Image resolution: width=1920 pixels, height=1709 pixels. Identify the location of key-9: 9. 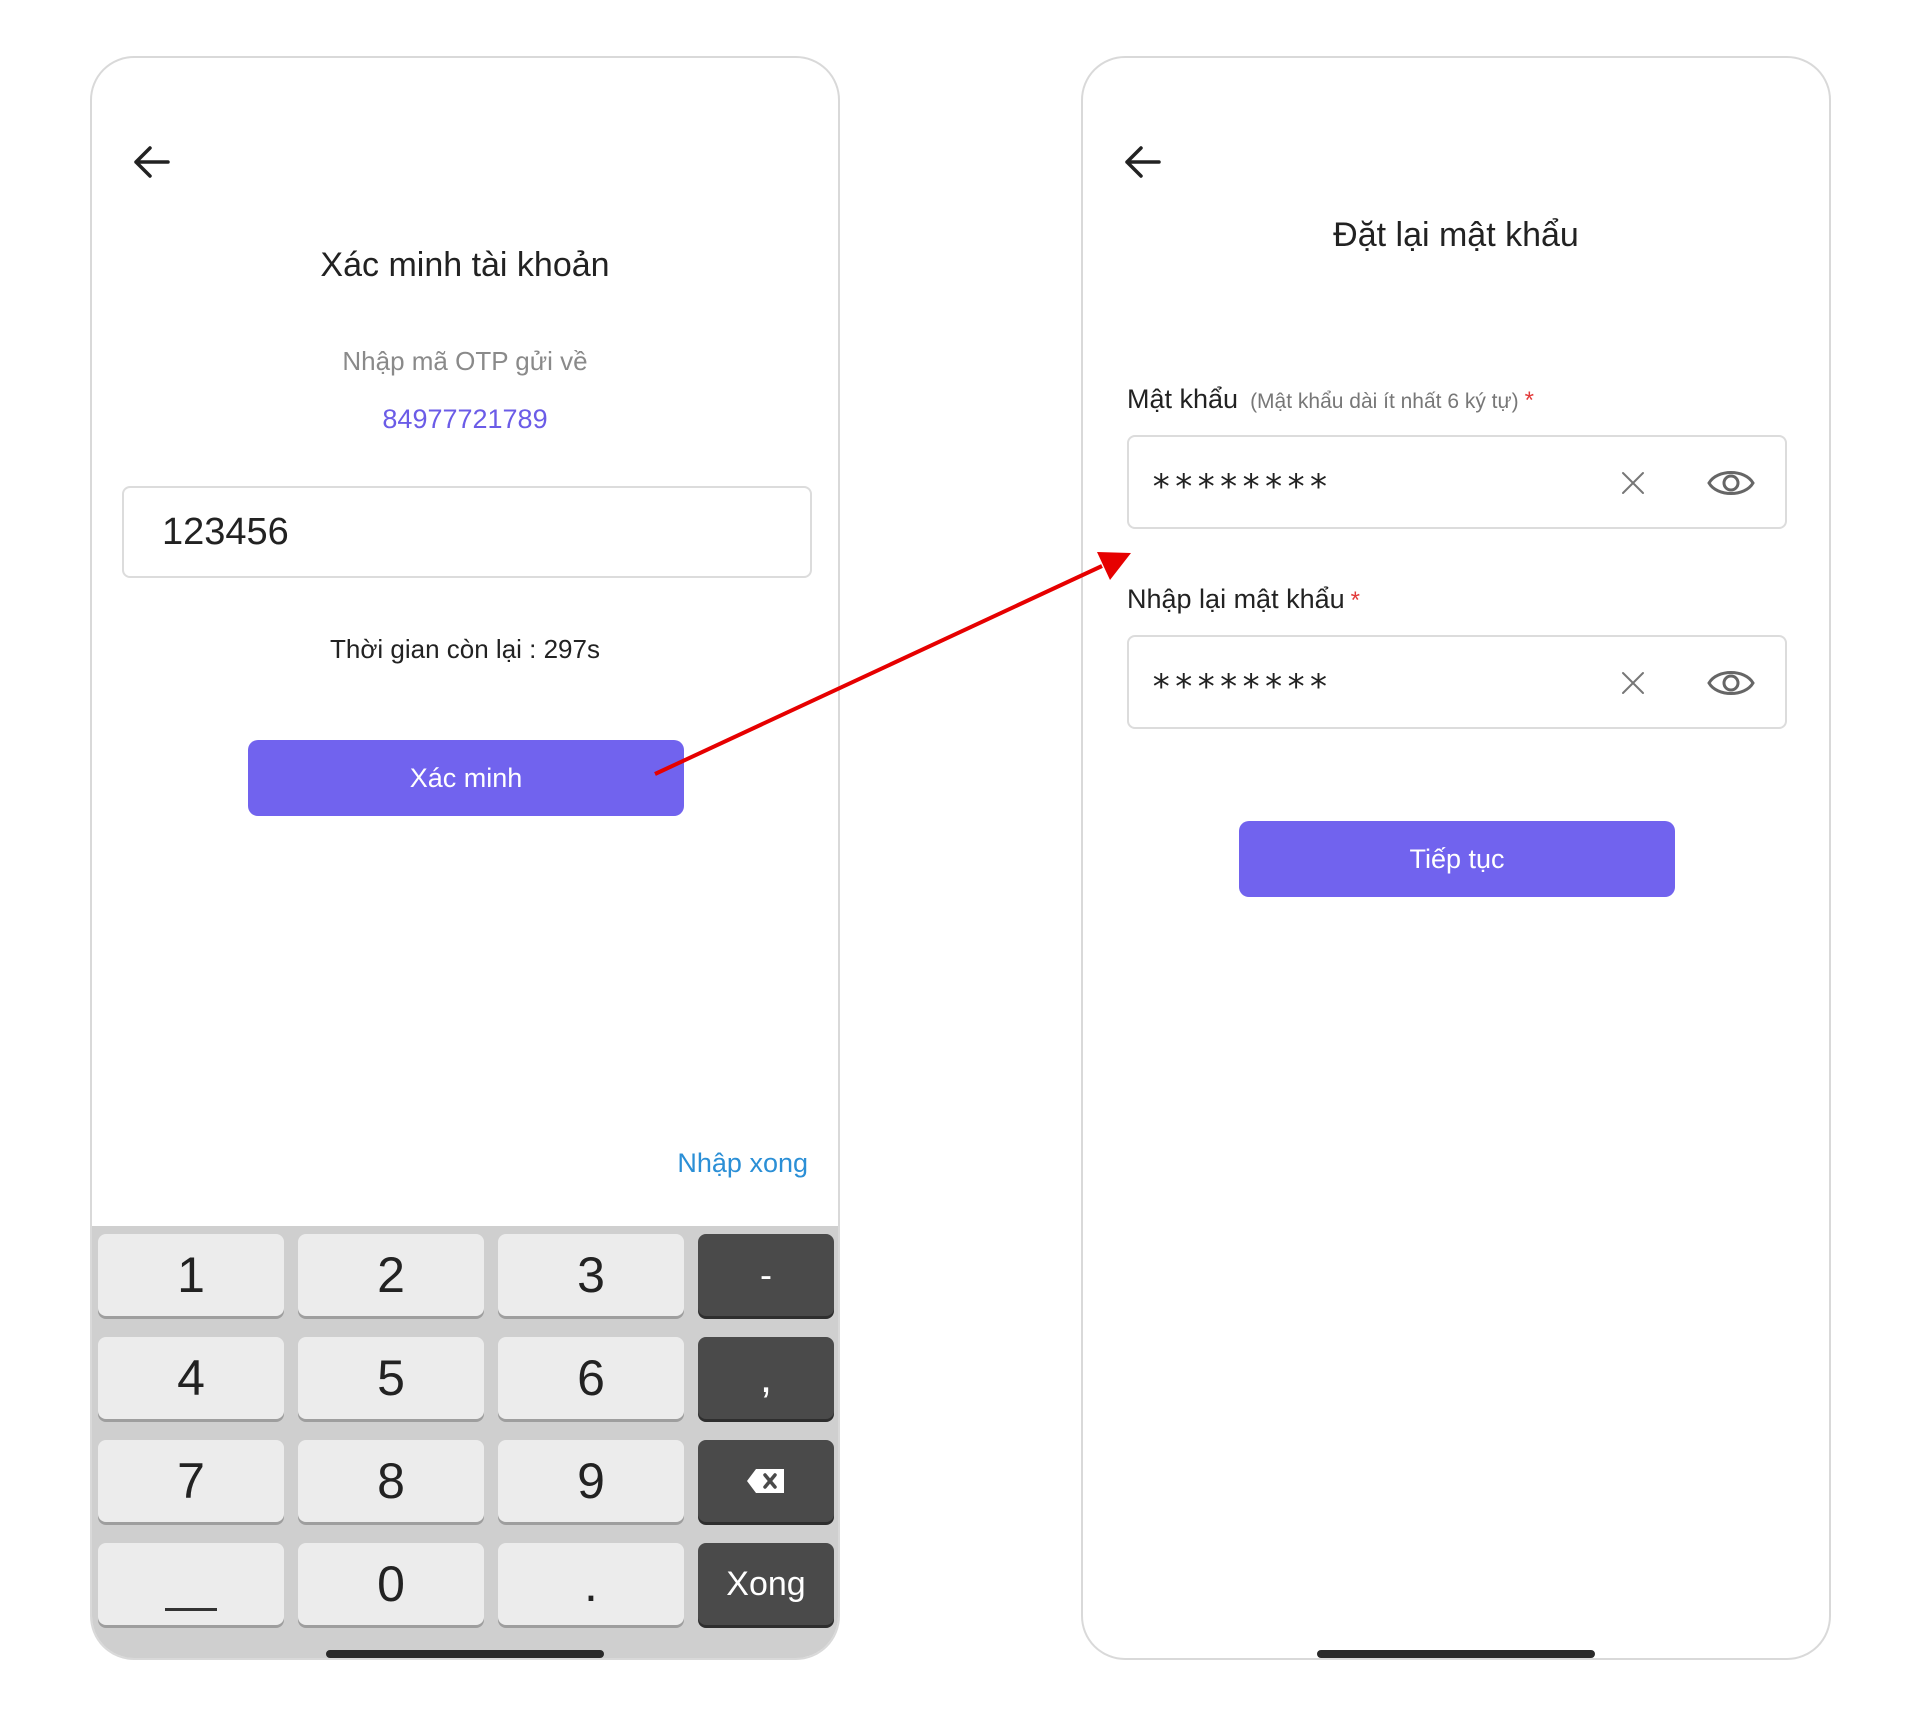
(591, 1481).